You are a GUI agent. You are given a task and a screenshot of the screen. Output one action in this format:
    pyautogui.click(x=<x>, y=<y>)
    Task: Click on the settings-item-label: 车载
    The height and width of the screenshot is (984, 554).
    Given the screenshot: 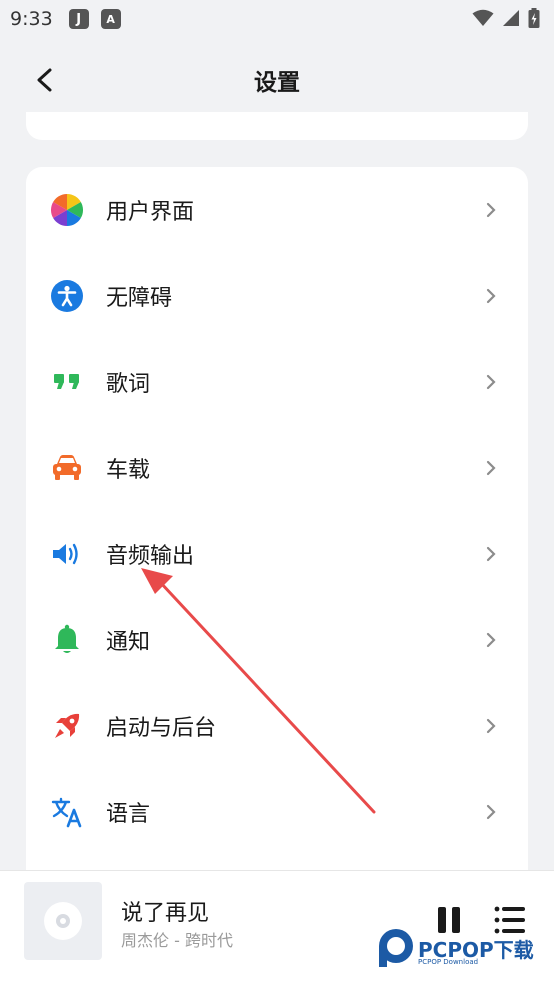 What is the action you would take?
    pyautogui.click(x=128, y=470)
    